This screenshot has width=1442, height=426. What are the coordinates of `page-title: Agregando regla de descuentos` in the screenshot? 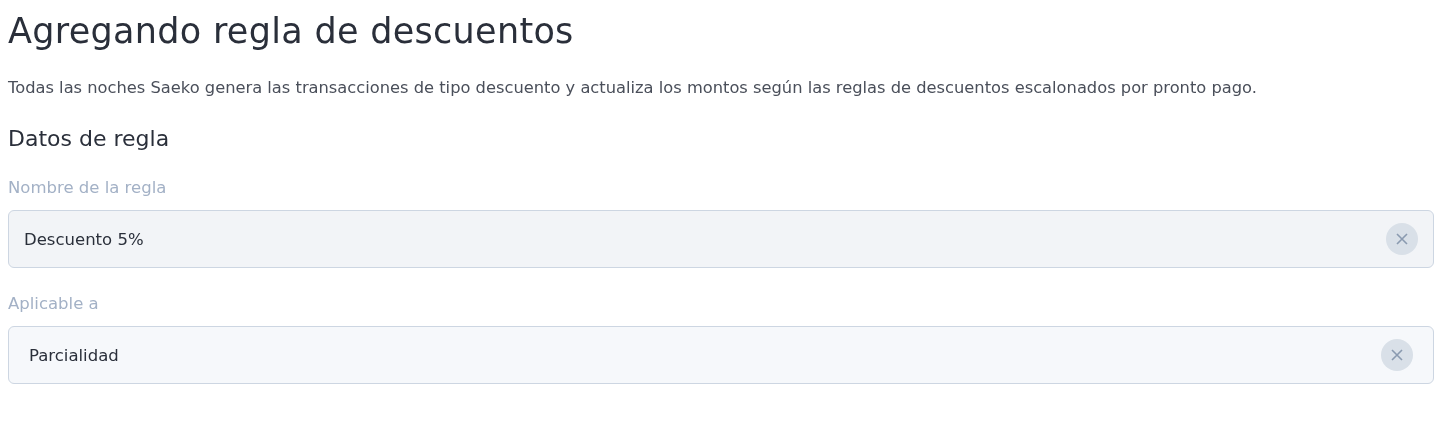 It's located at (291, 31).